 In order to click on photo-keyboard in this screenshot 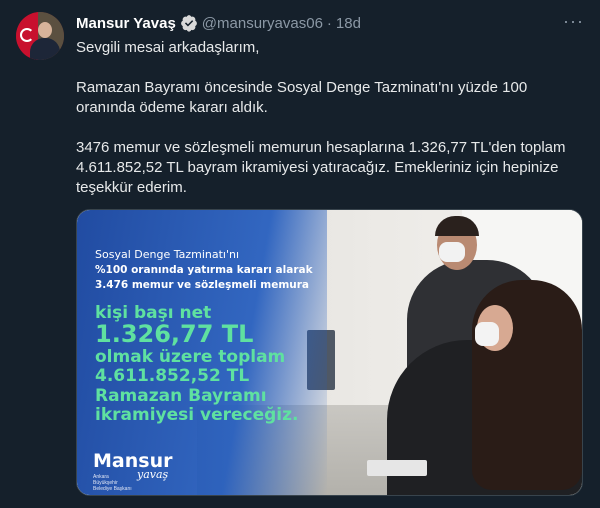, I will do `click(397, 468)`.